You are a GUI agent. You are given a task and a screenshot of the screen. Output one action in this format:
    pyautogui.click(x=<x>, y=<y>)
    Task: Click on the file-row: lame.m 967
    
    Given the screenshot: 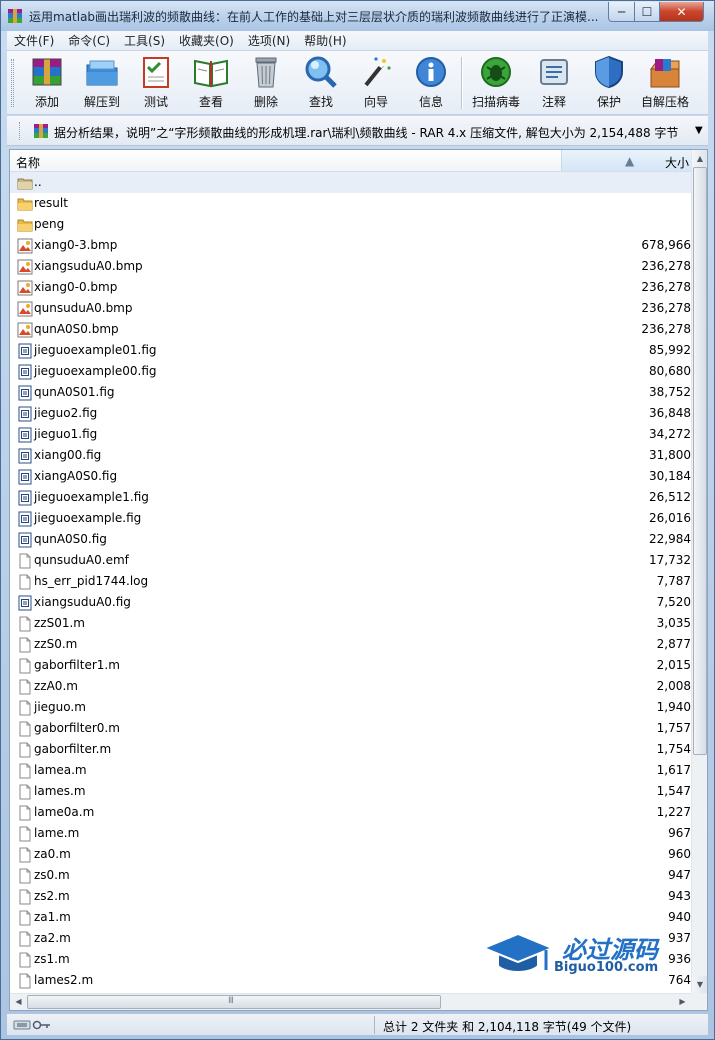 What is the action you would take?
    pyautogui.click(x=350, y=833)
    